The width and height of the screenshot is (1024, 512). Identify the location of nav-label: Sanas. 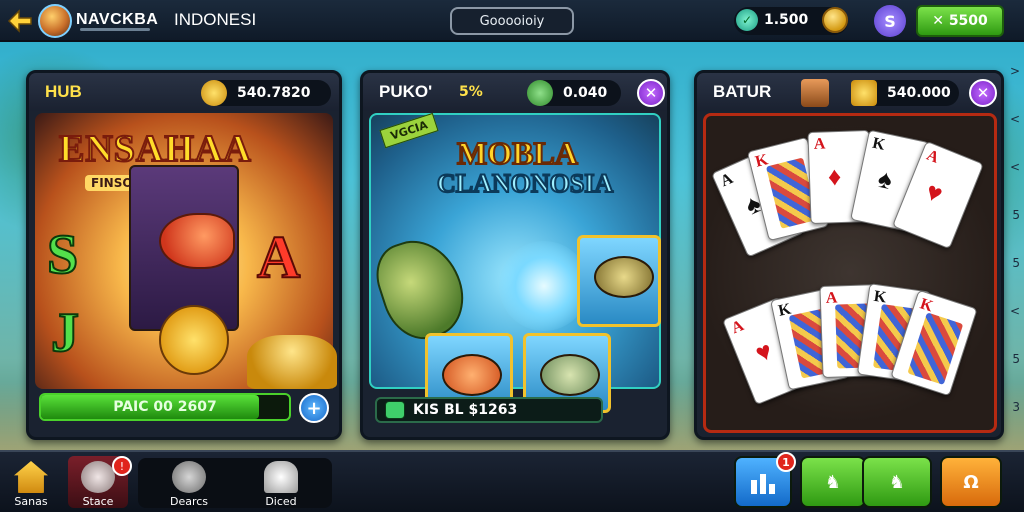
(31, 501).